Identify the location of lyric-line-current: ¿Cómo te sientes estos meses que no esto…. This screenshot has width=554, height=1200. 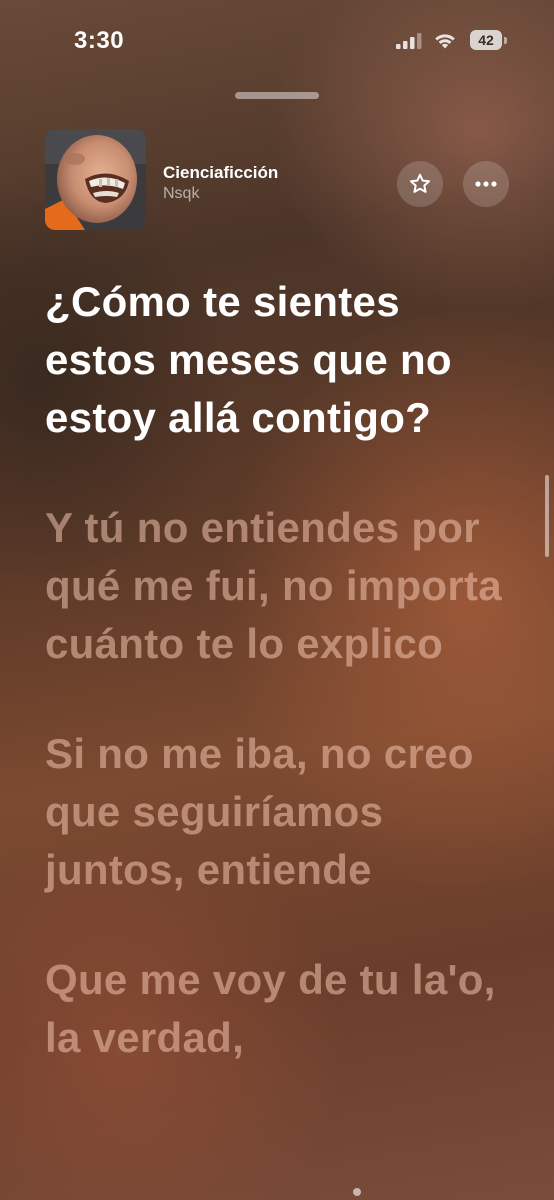
(275, 360).